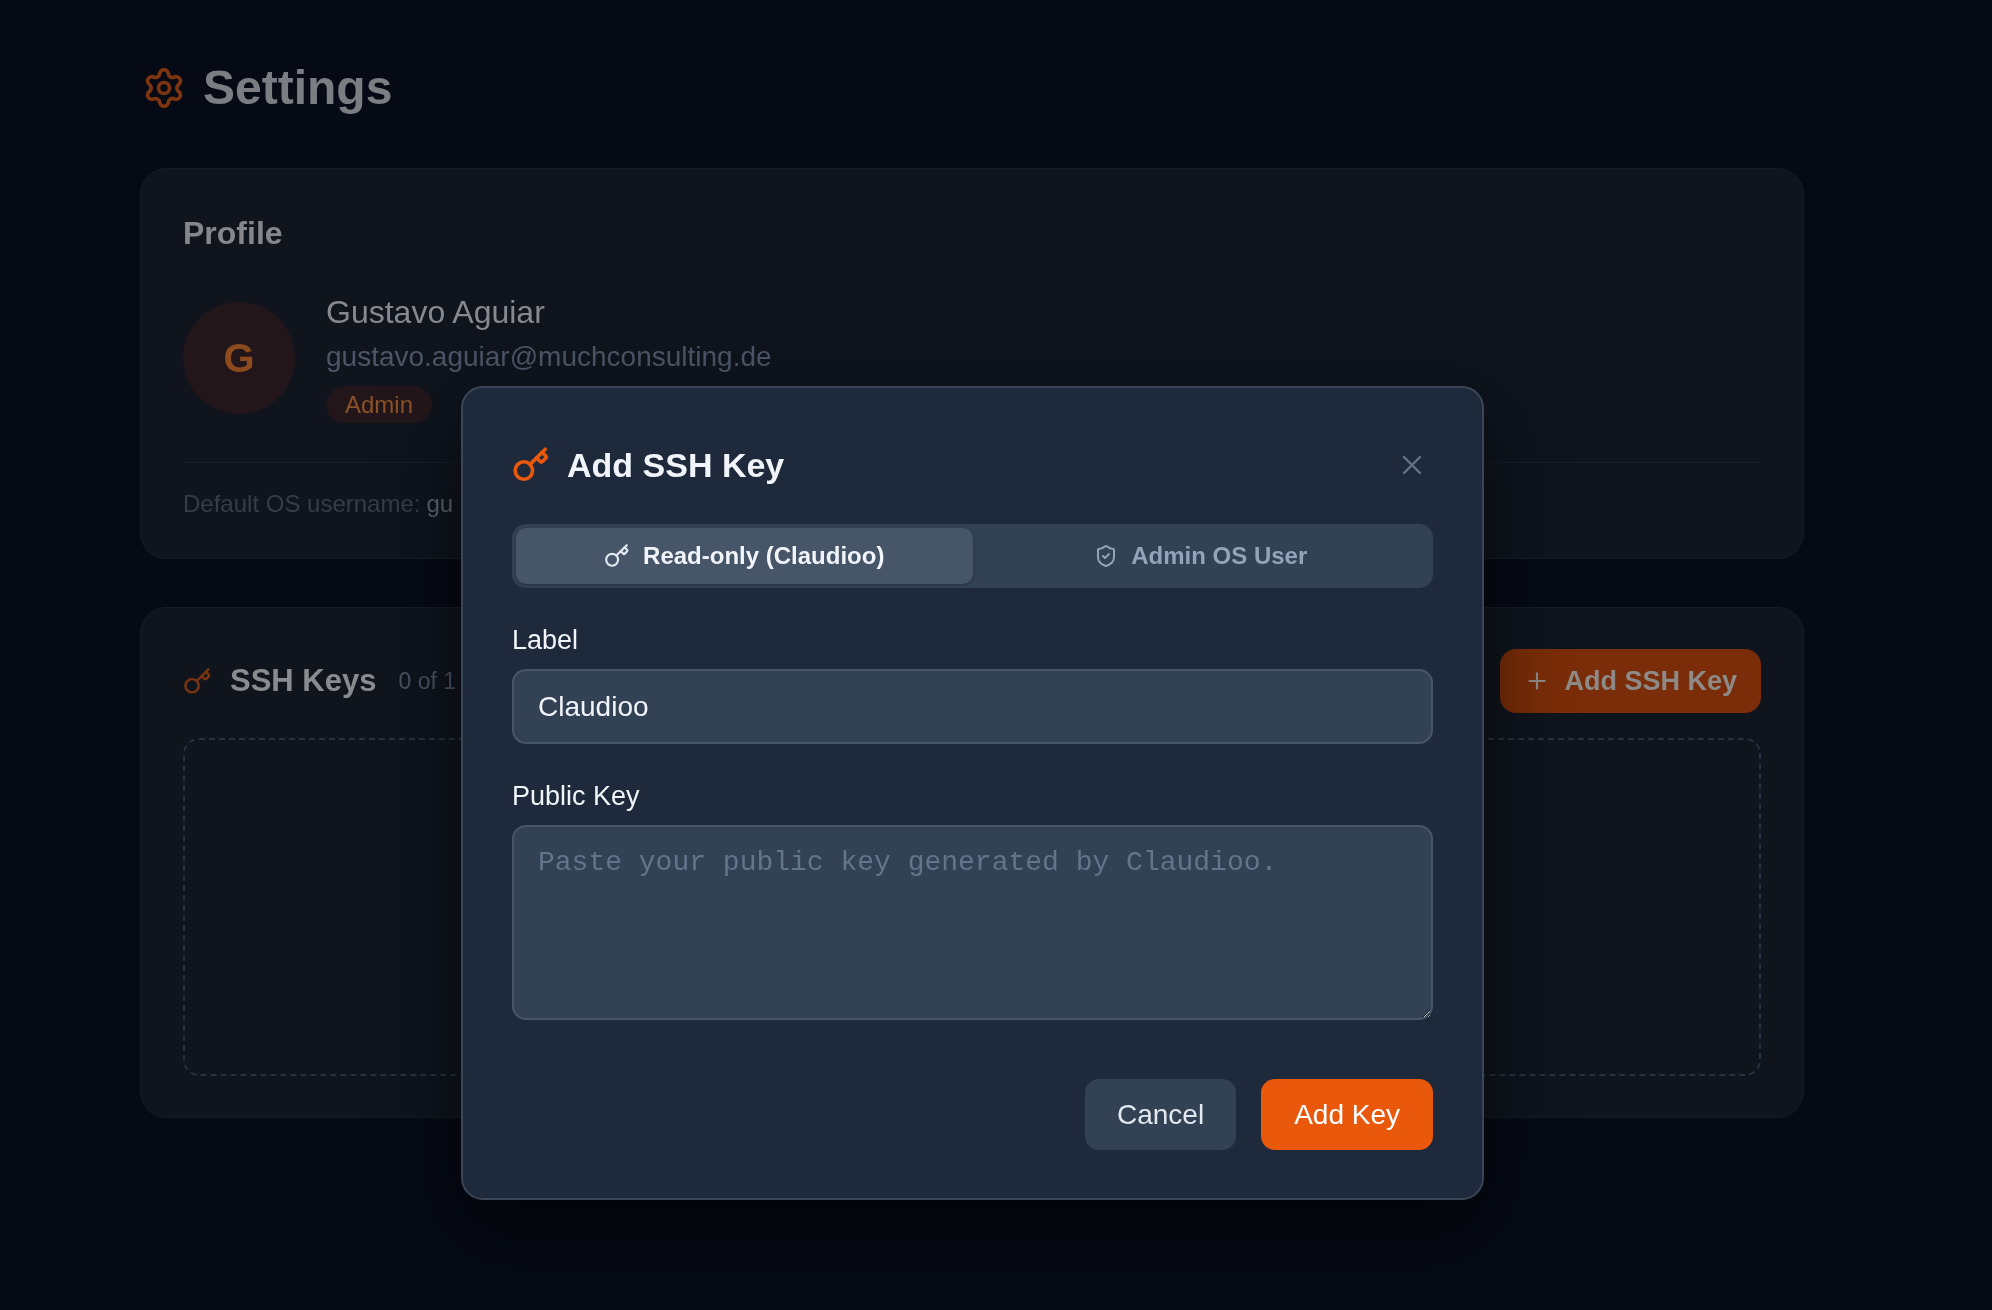 Image resolution: width=1992 pixels, height=1310 pixels. What do you see at coordinates (676, 465) in the screenshot?
I see `dialog-title: Add SSH Key` at bounding box center [676, 465].